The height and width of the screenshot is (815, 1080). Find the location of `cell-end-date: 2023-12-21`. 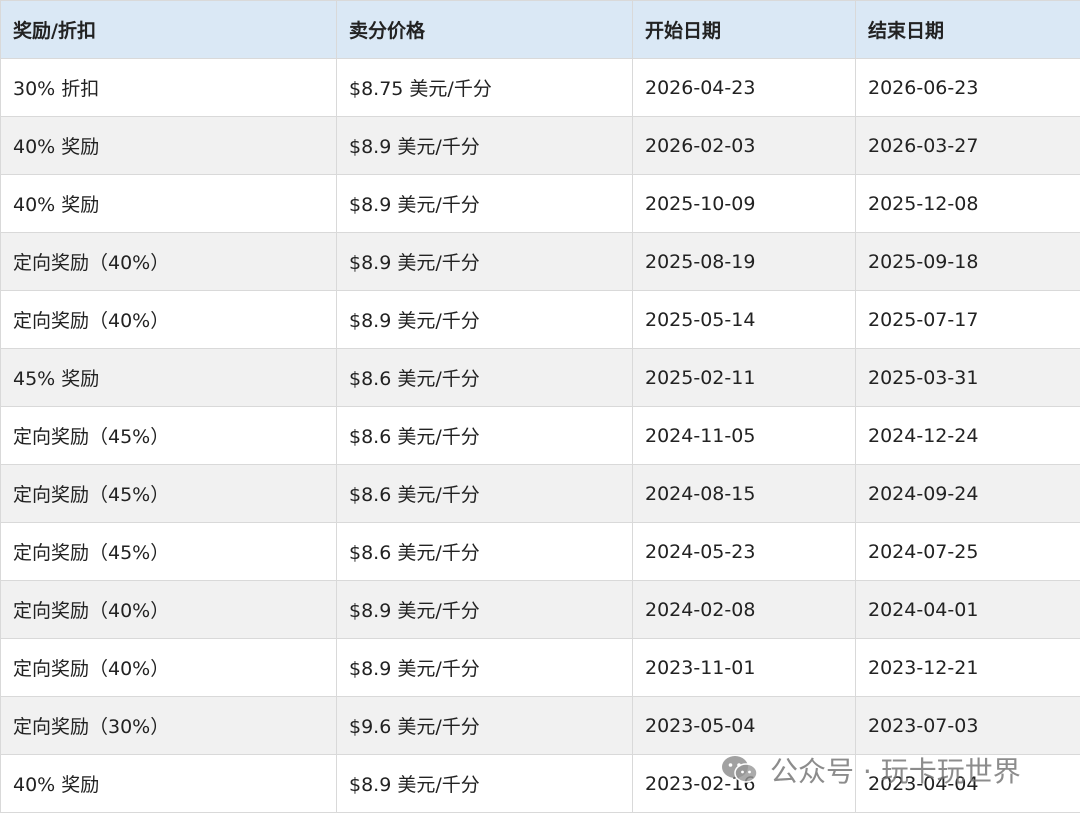

cell-end-date: 2023-12-21 is located at coordinates (967, 667).